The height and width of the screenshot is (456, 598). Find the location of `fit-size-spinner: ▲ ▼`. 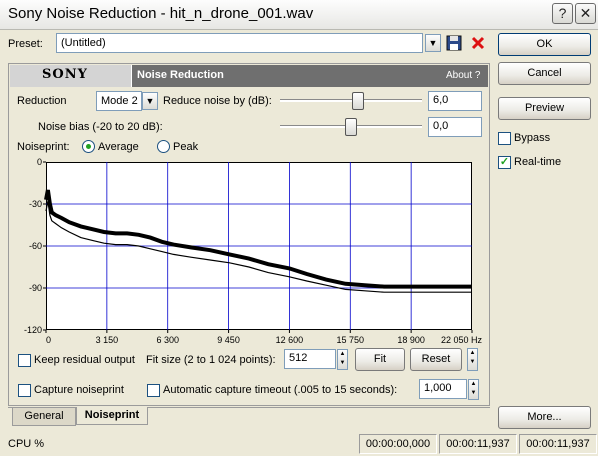

fit-size-spinner: ▲ ▼ is located at coordinates (342, 359).